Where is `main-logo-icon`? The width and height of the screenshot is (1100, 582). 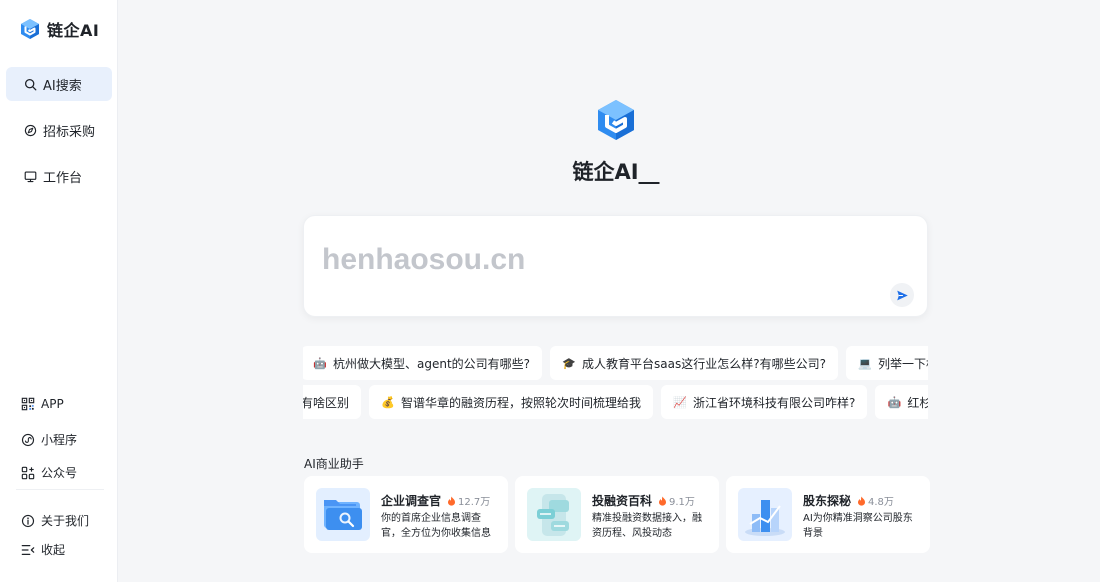
main-logo-icon is located at coordinates (616, 120).